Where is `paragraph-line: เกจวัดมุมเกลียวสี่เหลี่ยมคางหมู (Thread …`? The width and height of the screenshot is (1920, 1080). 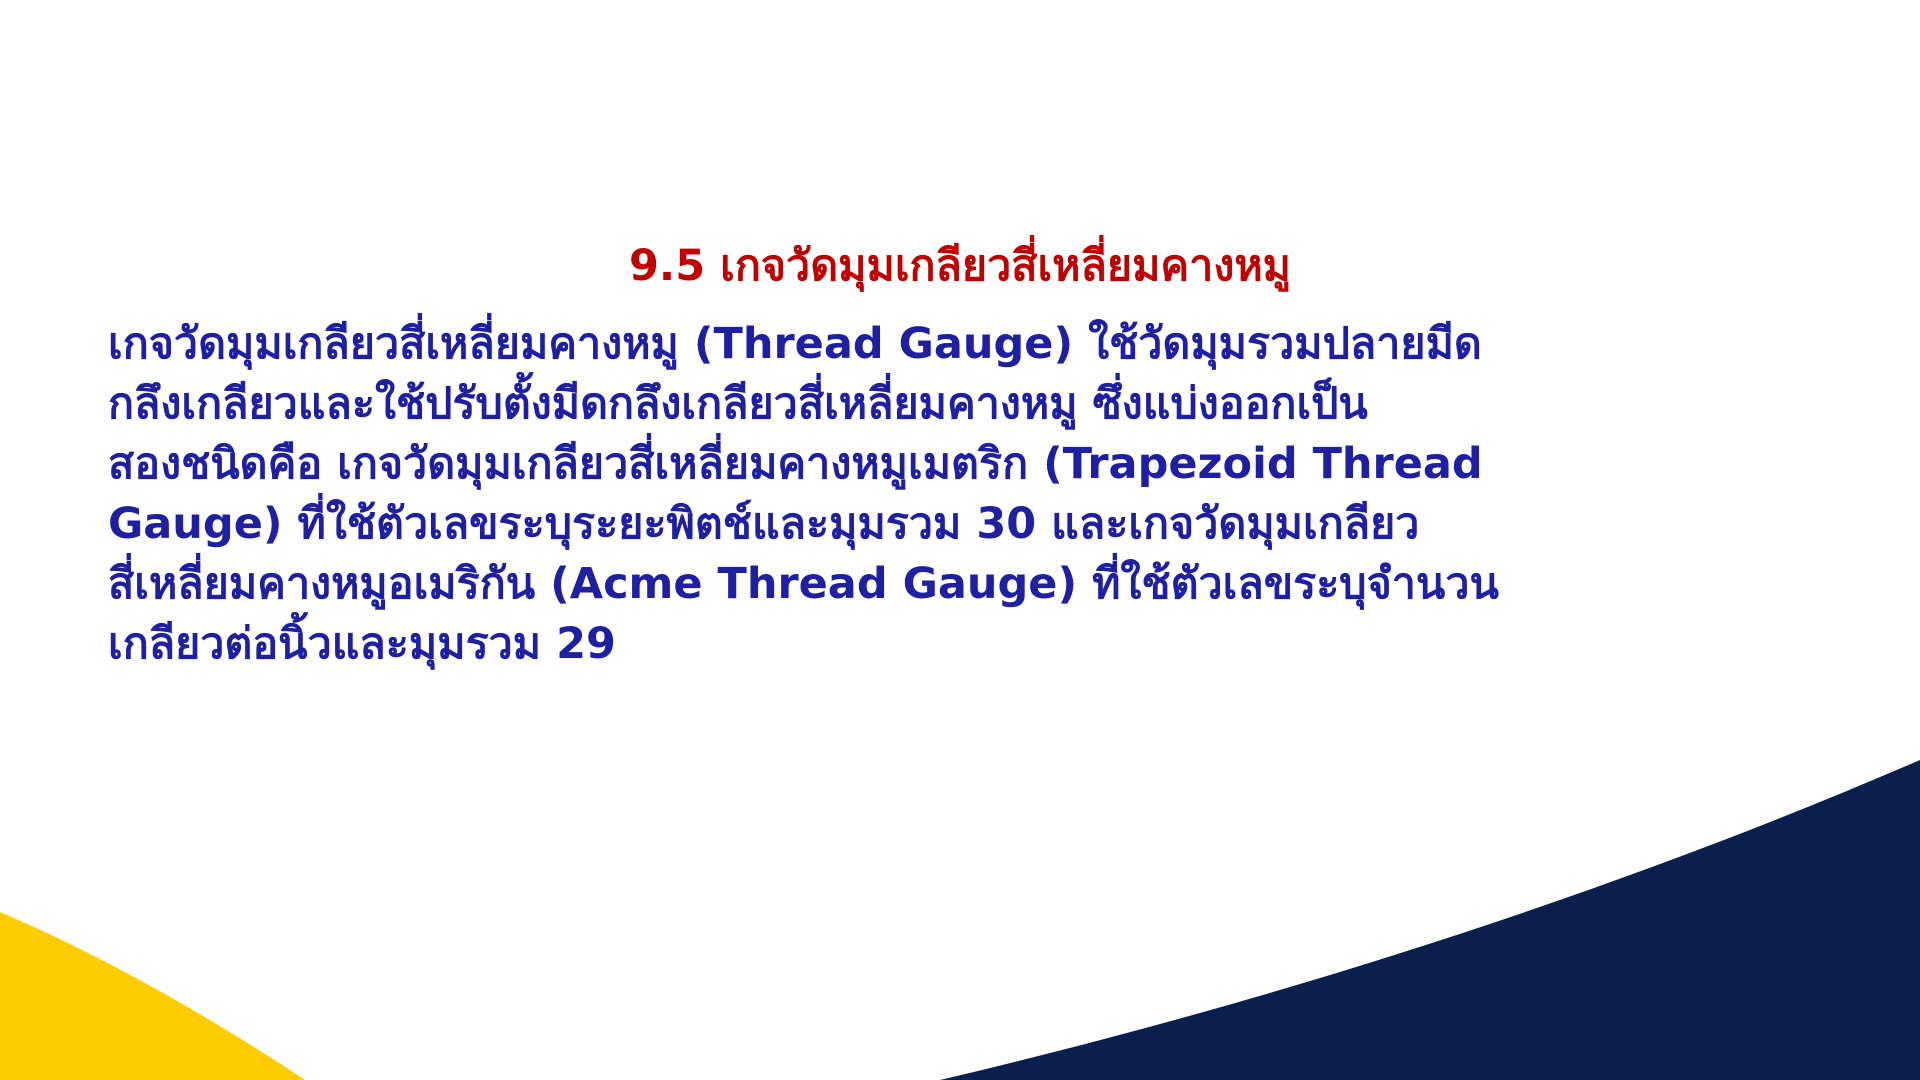 paragraph-line: เกจวัดมุมเกลียวสี่เหลี่ยมคางหมู (Thread … is located at coordinates (795, 344).